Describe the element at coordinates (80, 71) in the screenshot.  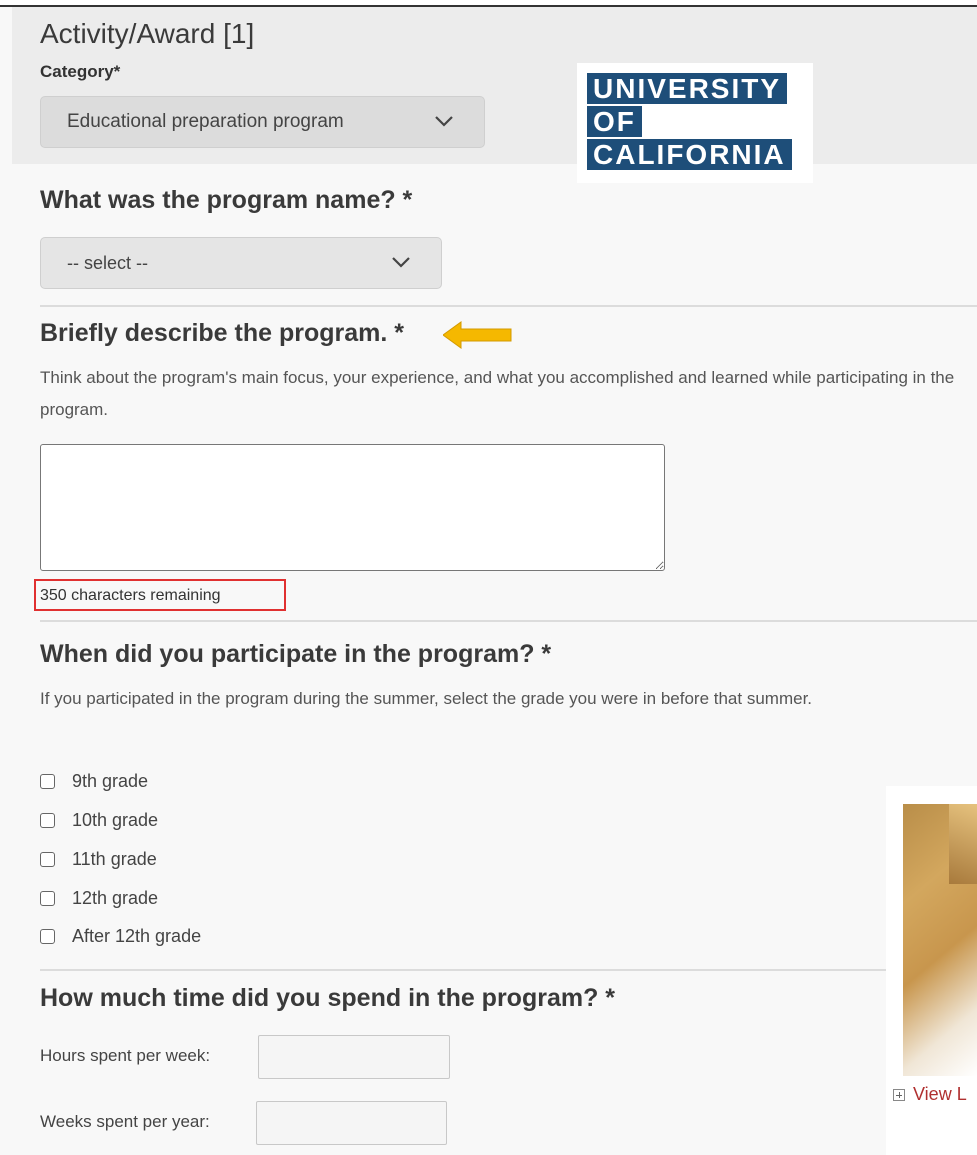
I see `category-label: Category*` at that location.